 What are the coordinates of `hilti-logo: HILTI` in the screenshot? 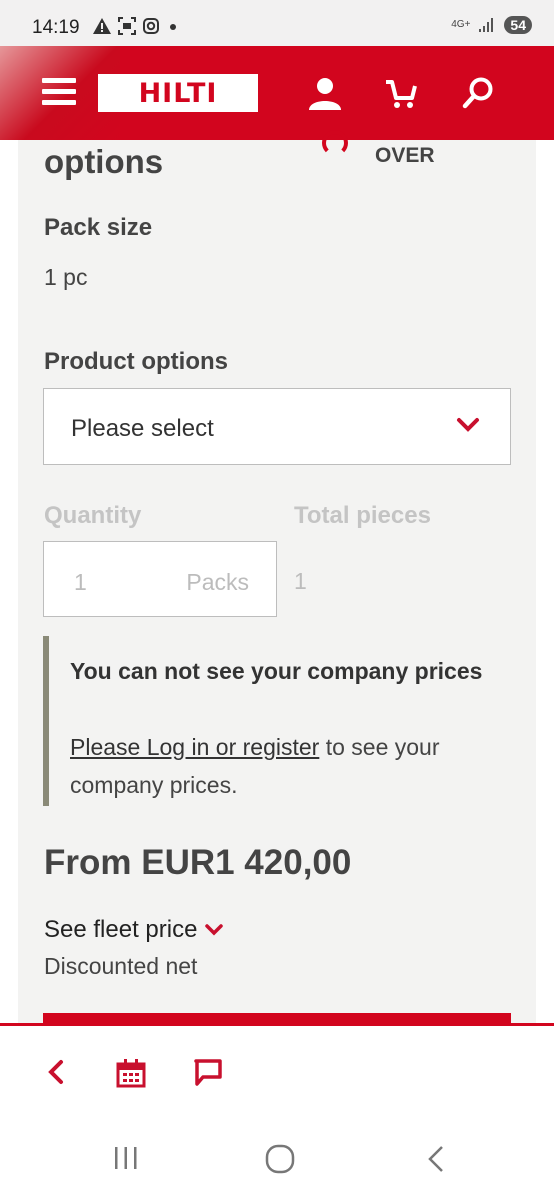 It's located at (178, 93).